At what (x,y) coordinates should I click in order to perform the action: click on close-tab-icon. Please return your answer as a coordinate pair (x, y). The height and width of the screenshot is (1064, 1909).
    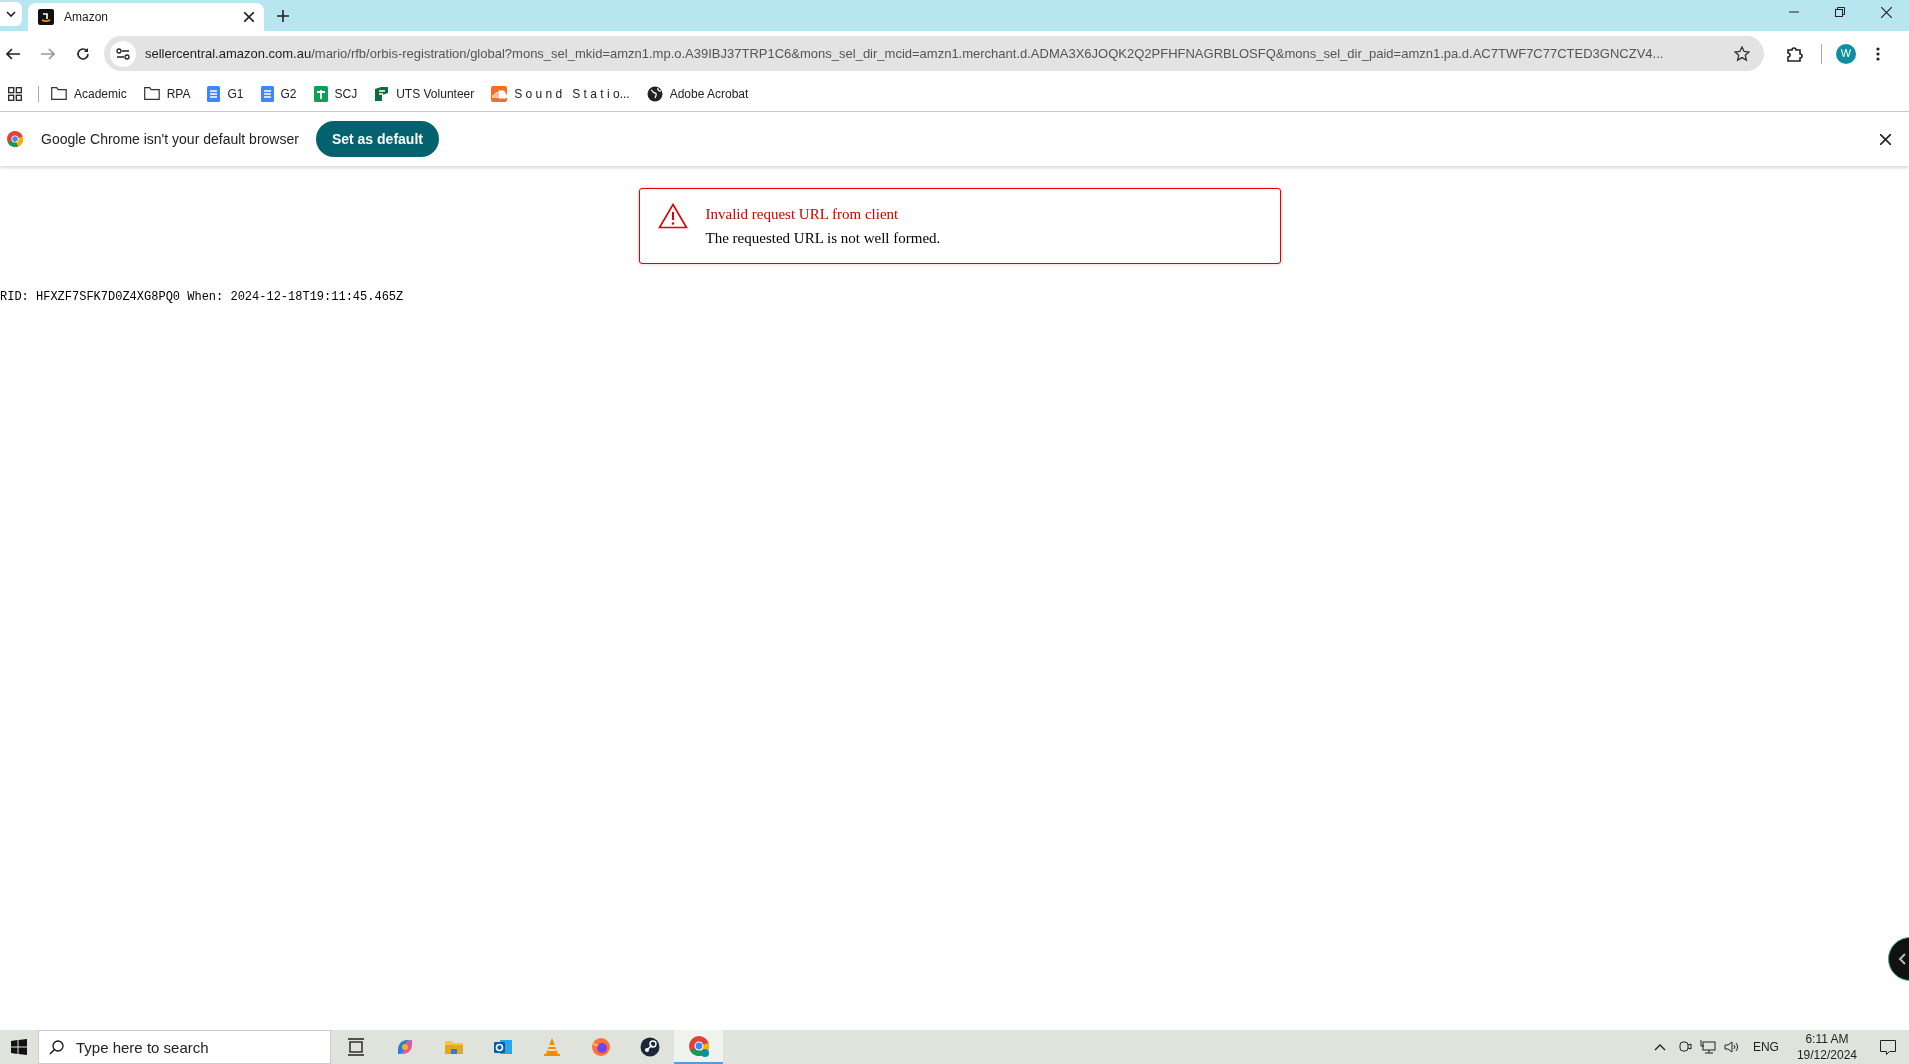
    Looking at the image, I should click on (249, 17).